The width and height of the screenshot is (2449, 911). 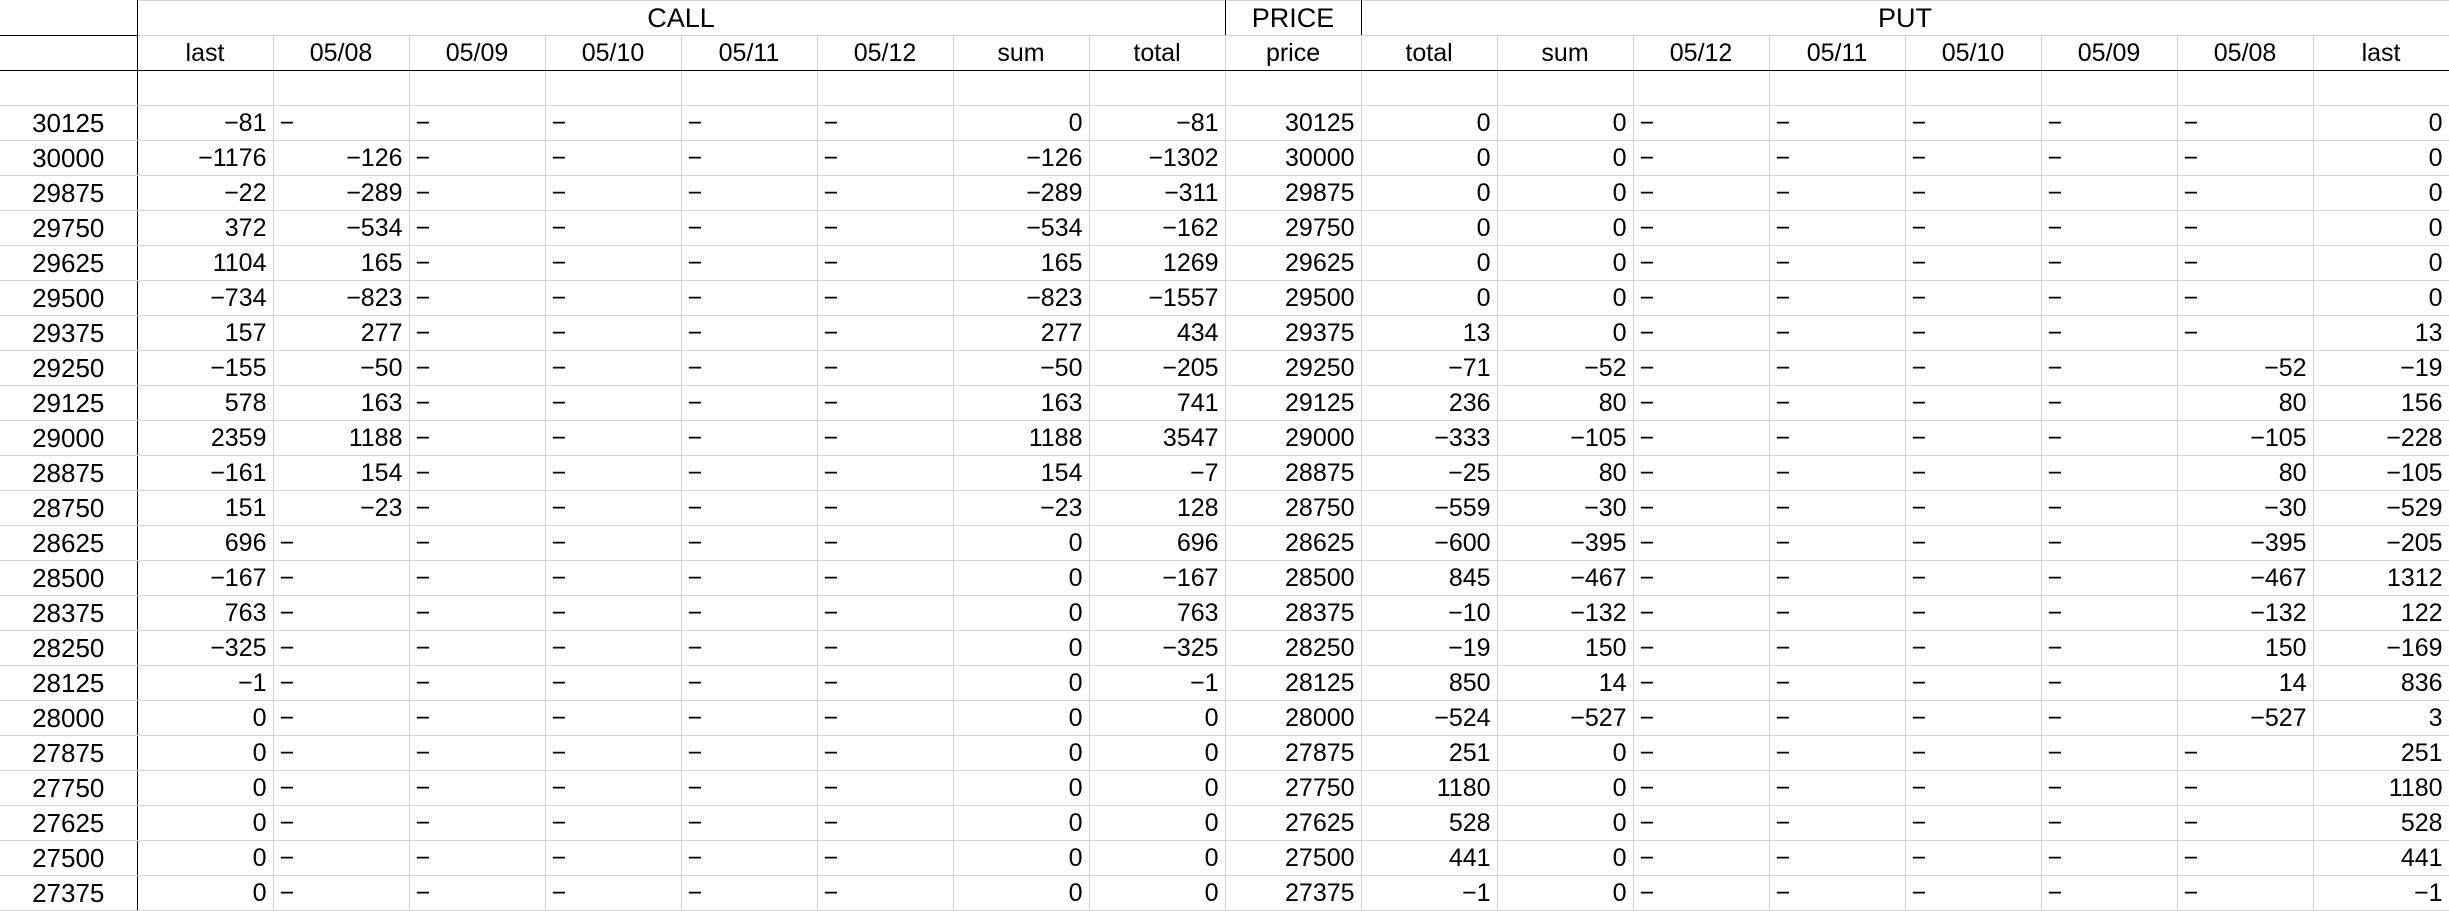 I want to click on call-col-header: sum, so click(x=1021, y=53).